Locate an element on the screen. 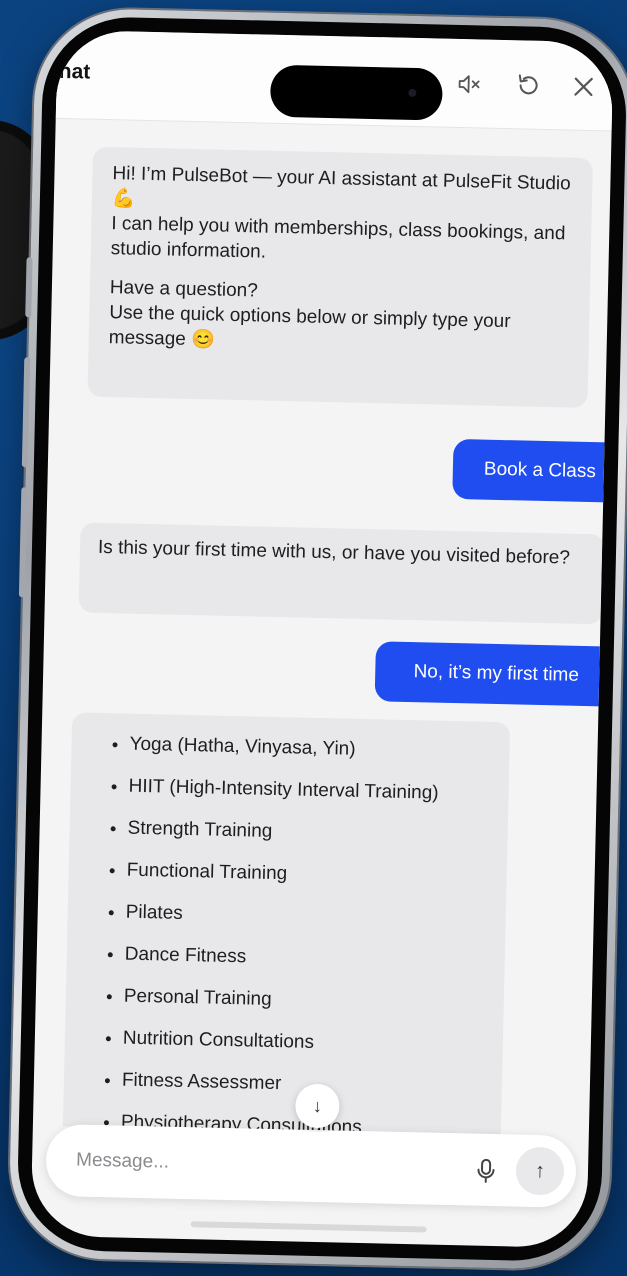 This screenshot has width=627, height=1276. arrow-down-icon: ↓ is located at coordinates (317, 1105).